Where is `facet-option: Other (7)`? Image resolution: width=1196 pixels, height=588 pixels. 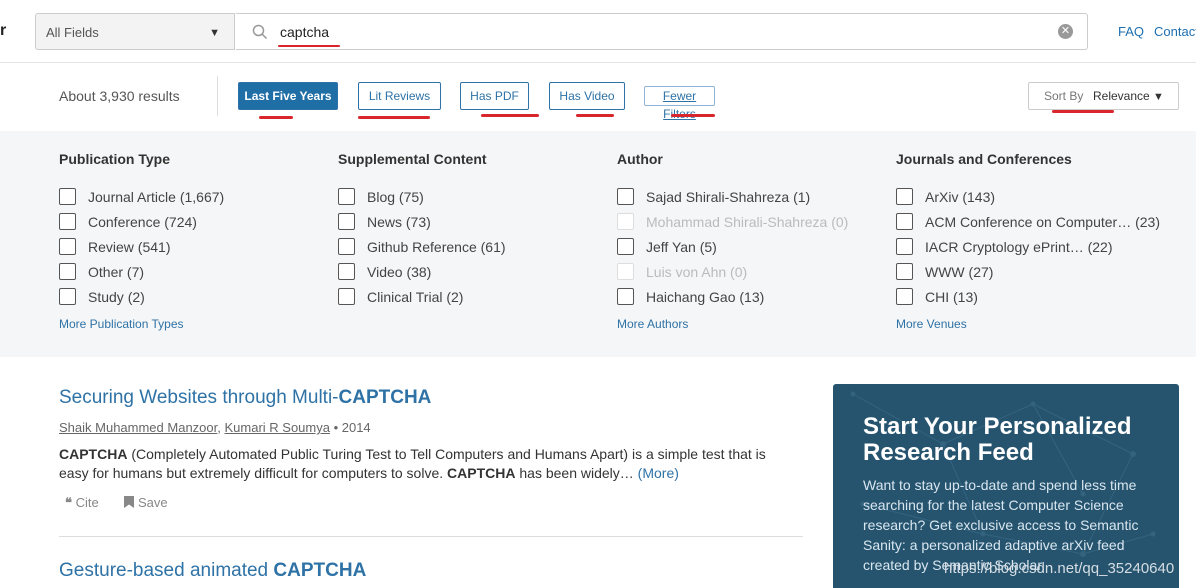 facet-option: Other (7) is located at coordinates (141, 271).